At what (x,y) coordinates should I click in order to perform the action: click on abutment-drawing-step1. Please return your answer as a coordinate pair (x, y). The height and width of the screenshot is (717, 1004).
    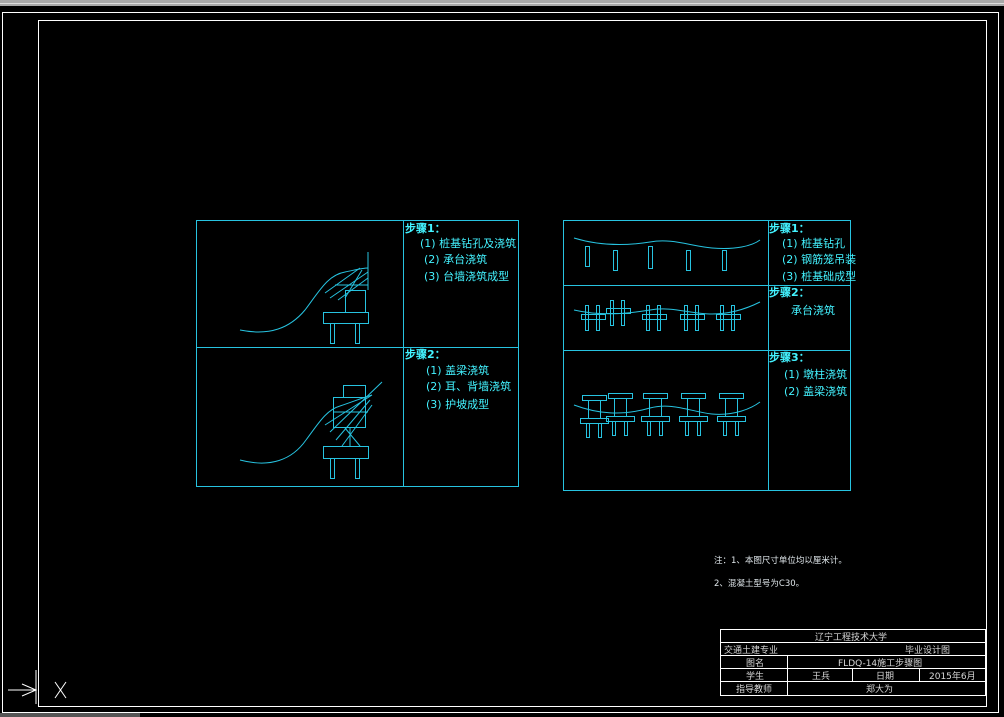
    Looking at the image, I should click on (304, 298).